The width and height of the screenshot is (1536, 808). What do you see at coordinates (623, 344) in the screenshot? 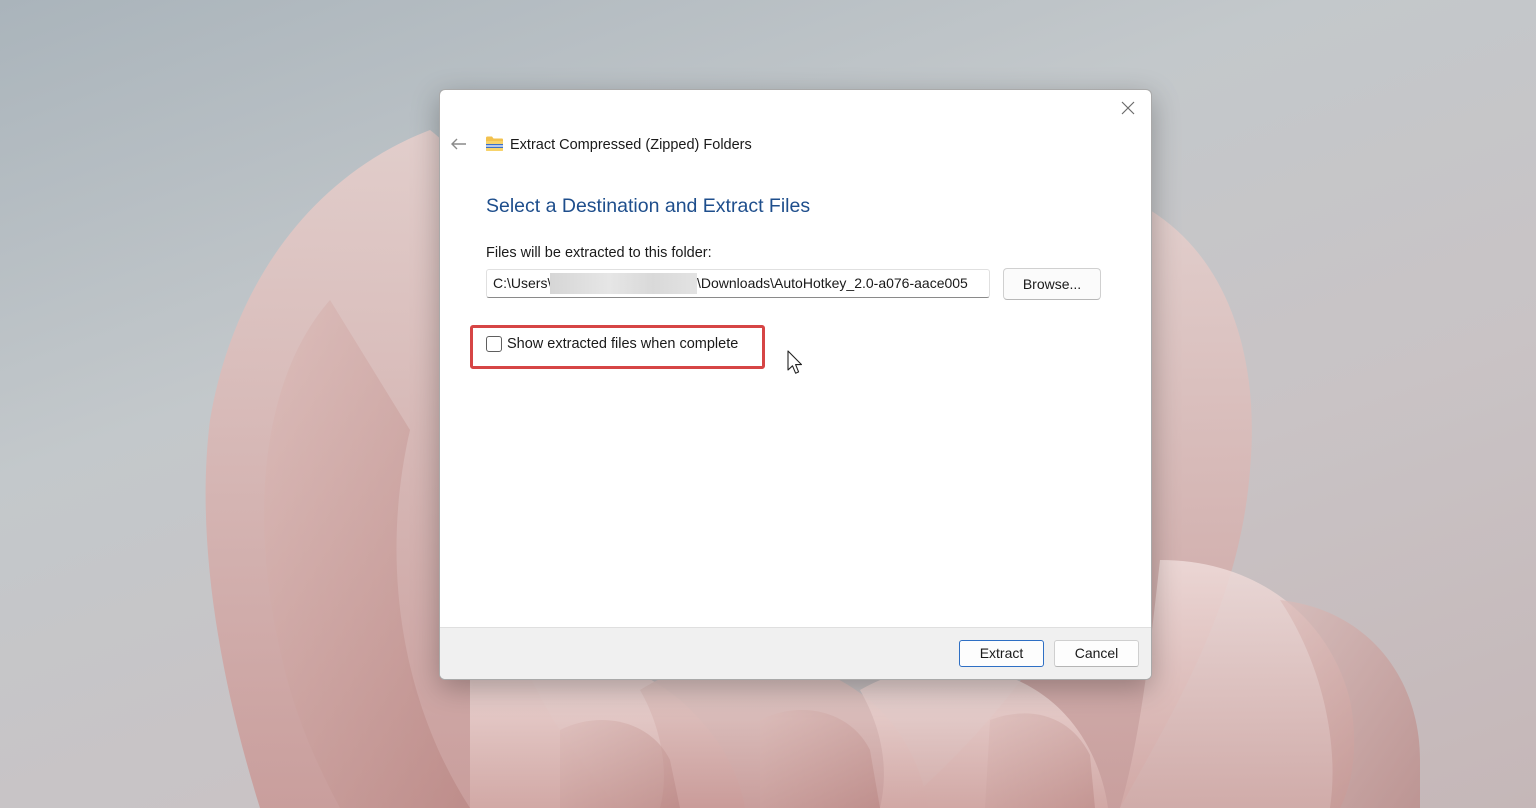
I see `show-extracted-files-label: Show extracted files when complete` at bounding box center [623, 344].